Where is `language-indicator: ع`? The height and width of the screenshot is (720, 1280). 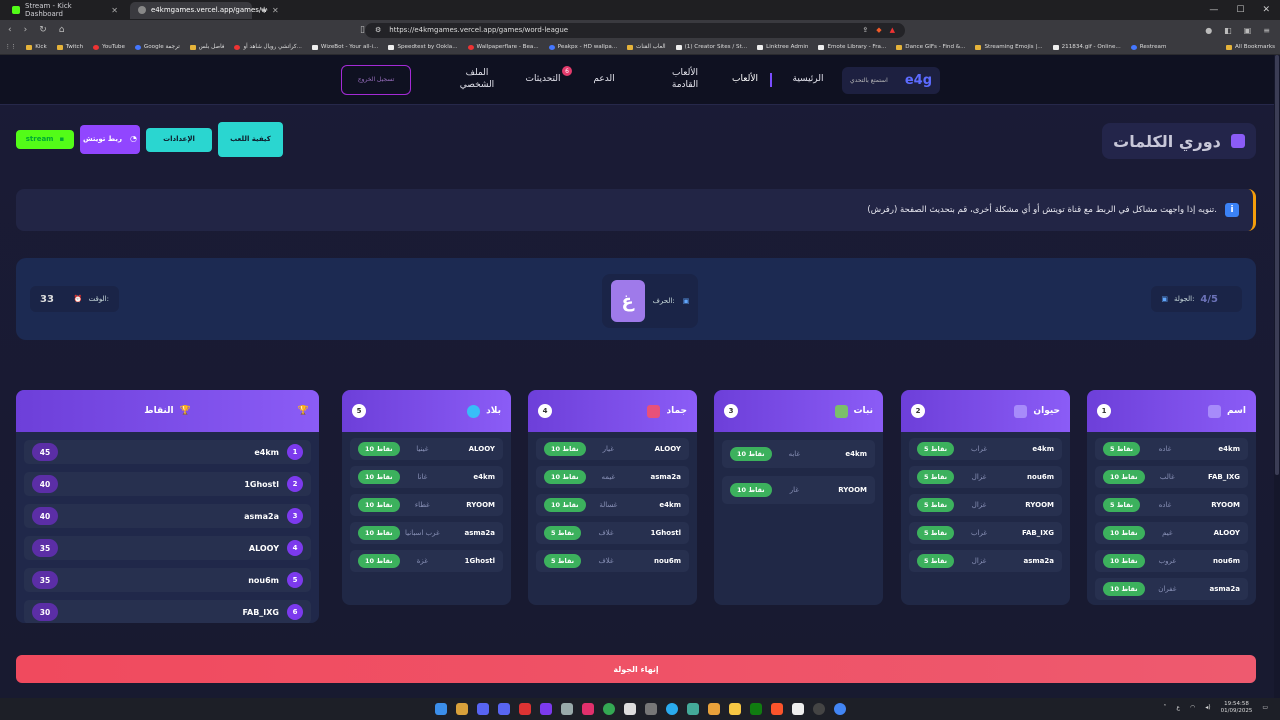 language-indicator: ع is located at coordinates (1178, 707).